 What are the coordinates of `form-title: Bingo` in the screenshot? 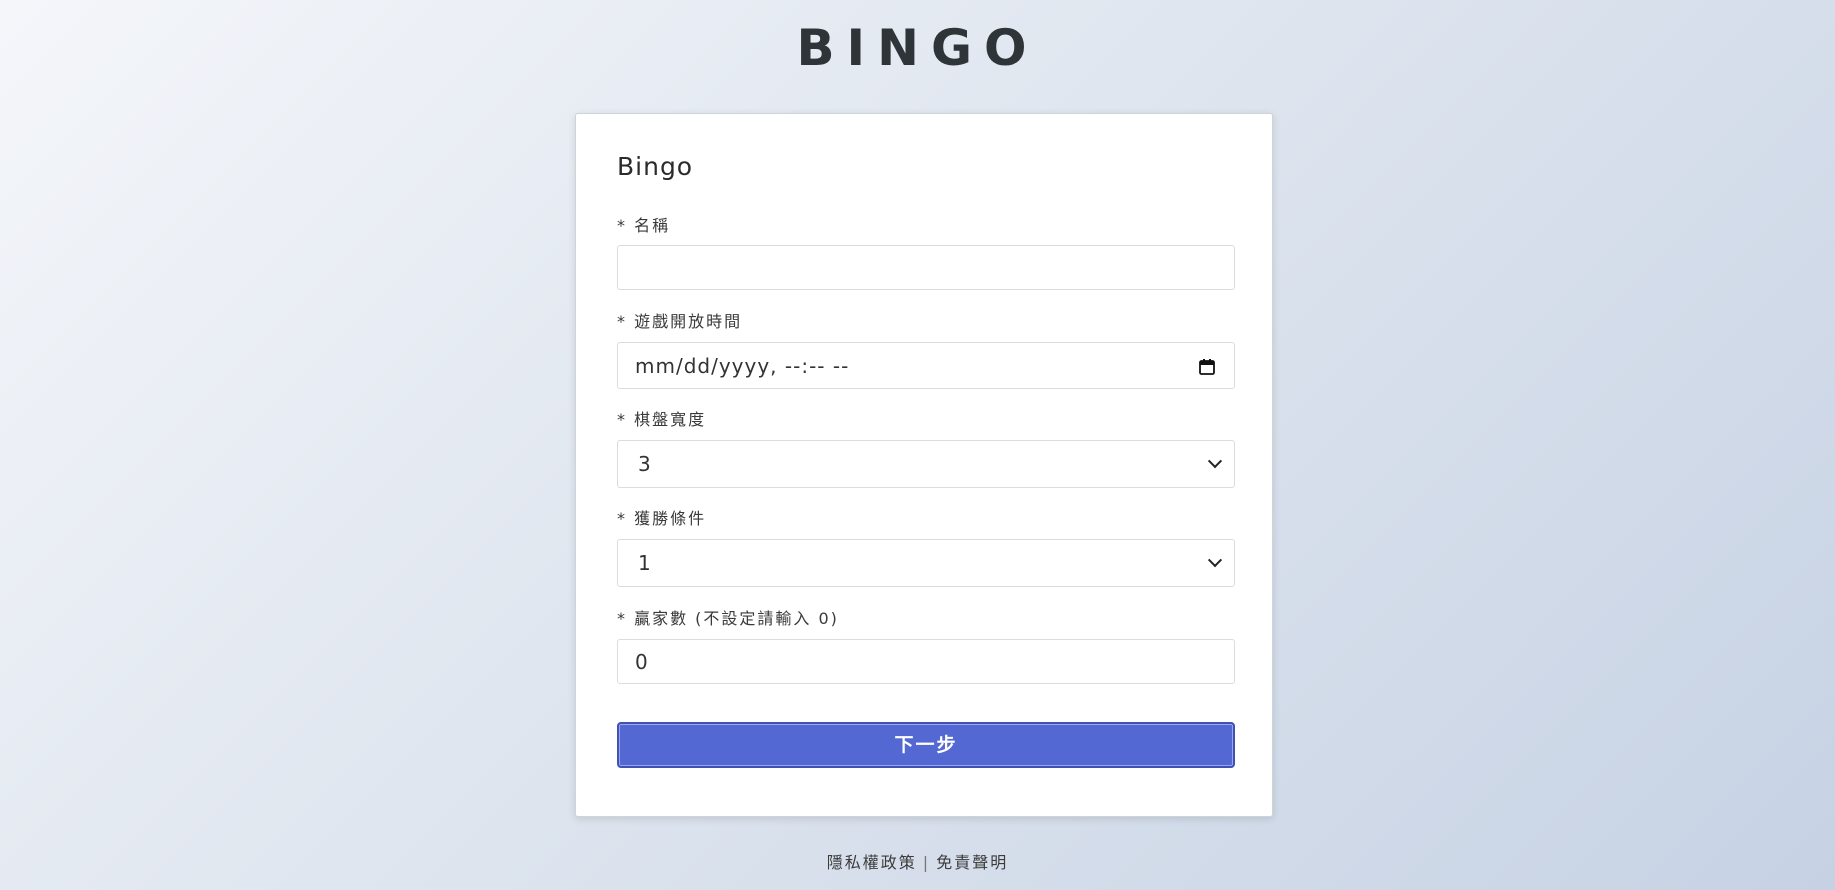 It's located at (655, 166).